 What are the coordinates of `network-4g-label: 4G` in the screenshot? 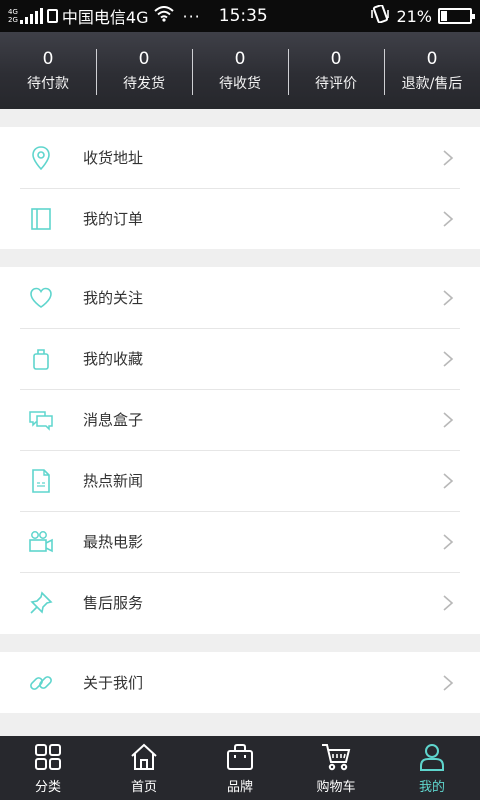 It's located at (13, 12).